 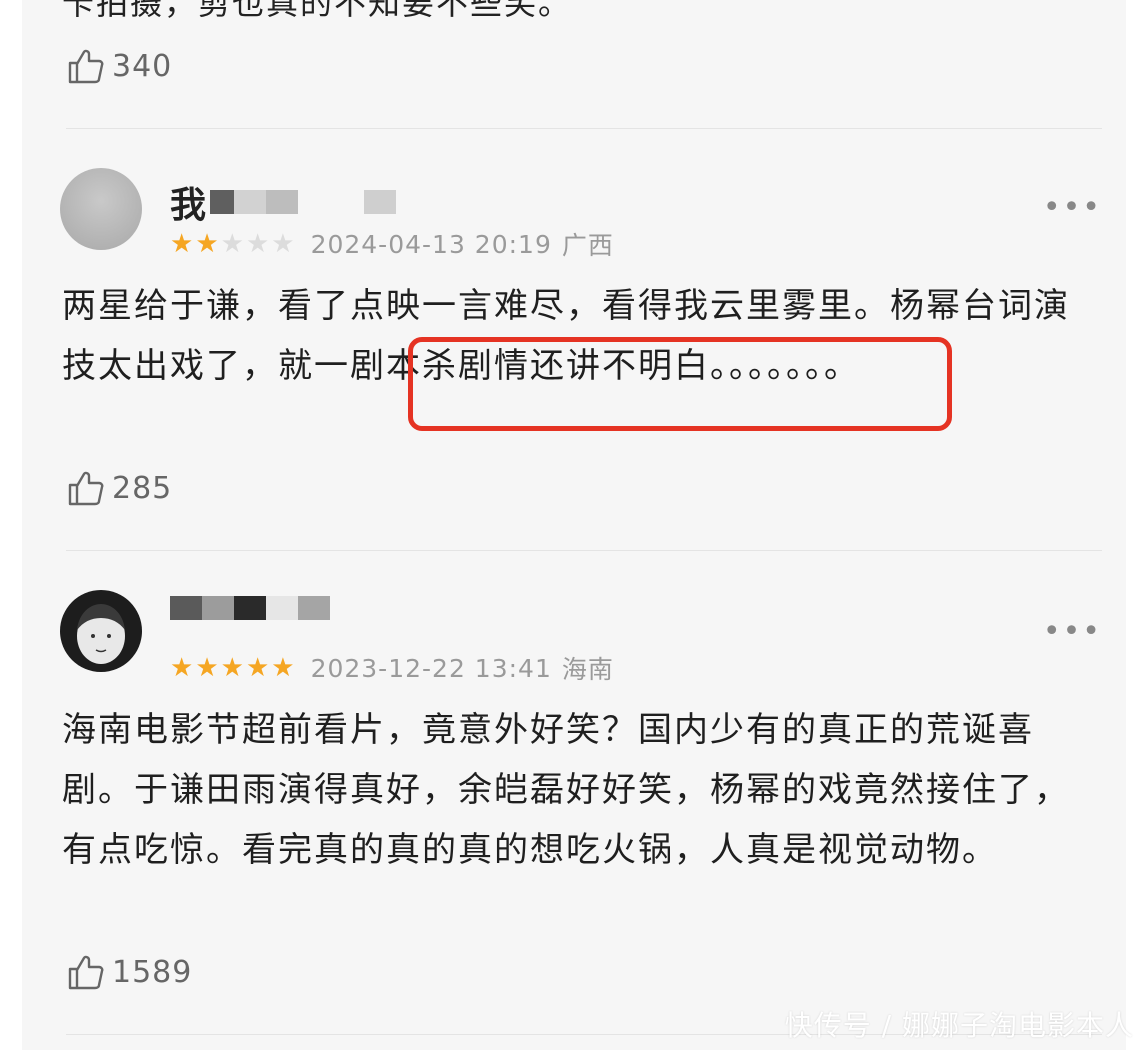 I want to click on like-button: 285, so click(x=119, y=488).